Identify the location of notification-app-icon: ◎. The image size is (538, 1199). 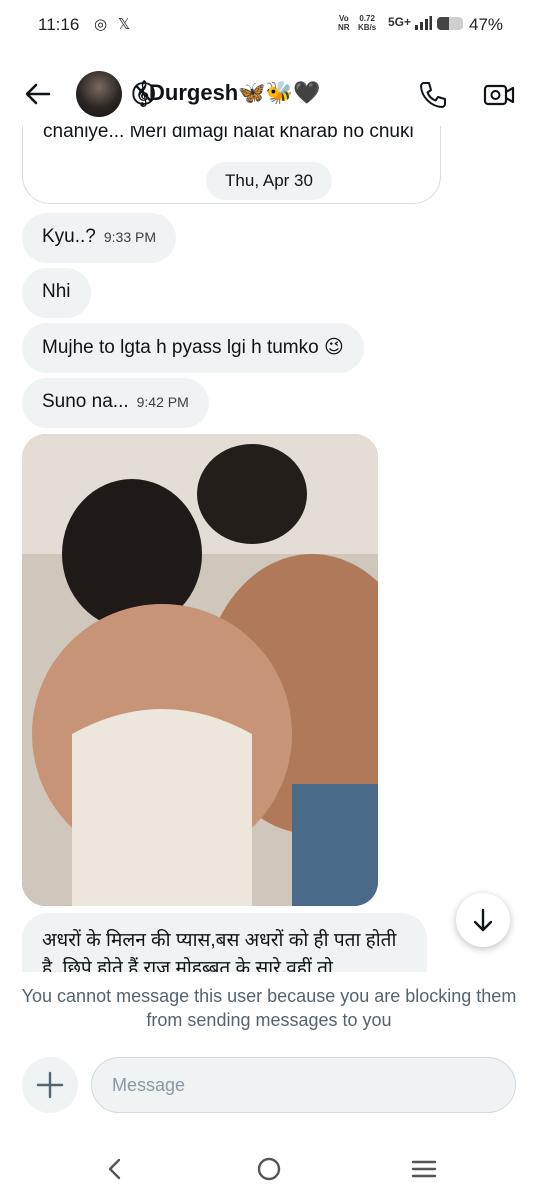
(101, 24).